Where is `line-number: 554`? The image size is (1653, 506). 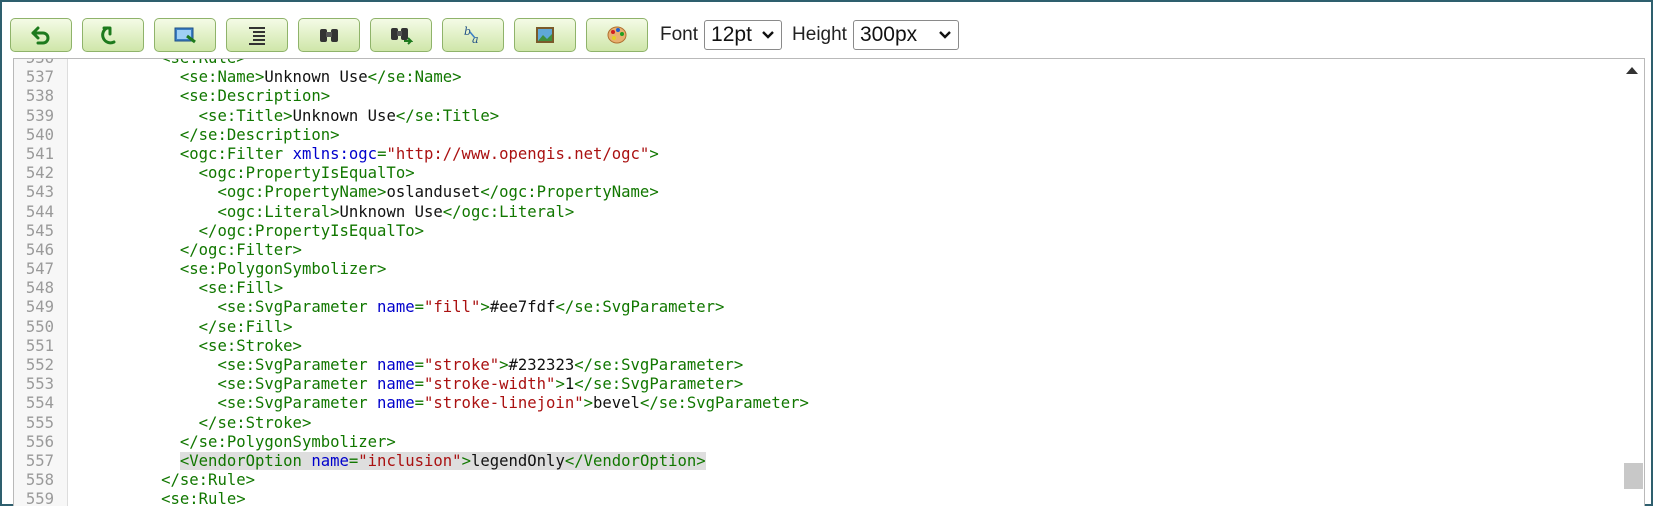
line-number: 554 is located at coordinates (39, 403).